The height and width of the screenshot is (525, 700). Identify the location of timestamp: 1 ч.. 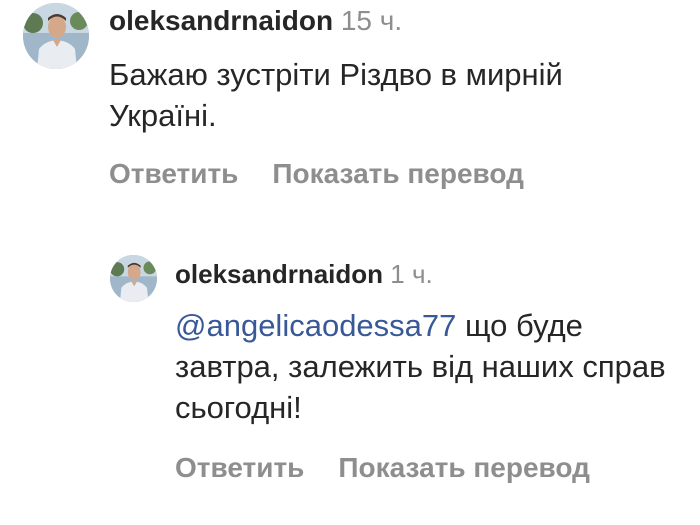
(411, 274).